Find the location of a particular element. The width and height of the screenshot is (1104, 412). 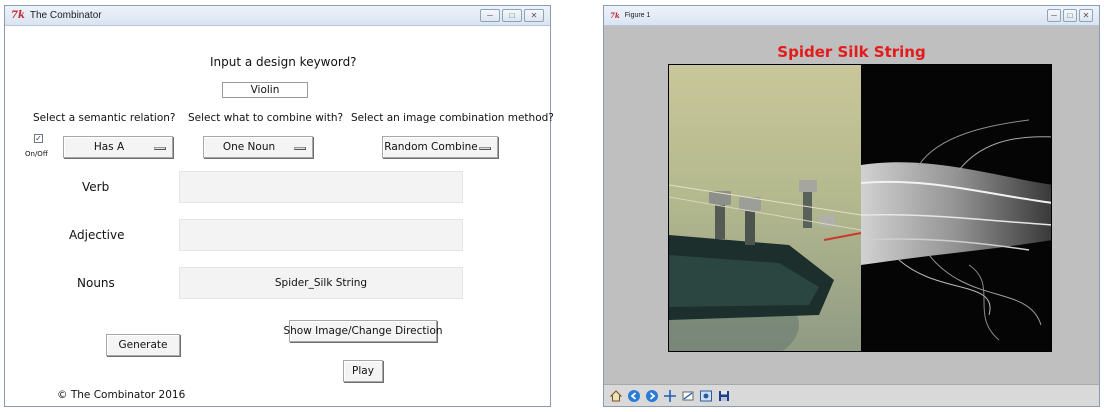

keyword-prompt: Input a design keyword? is located at coordinates (283, 62).